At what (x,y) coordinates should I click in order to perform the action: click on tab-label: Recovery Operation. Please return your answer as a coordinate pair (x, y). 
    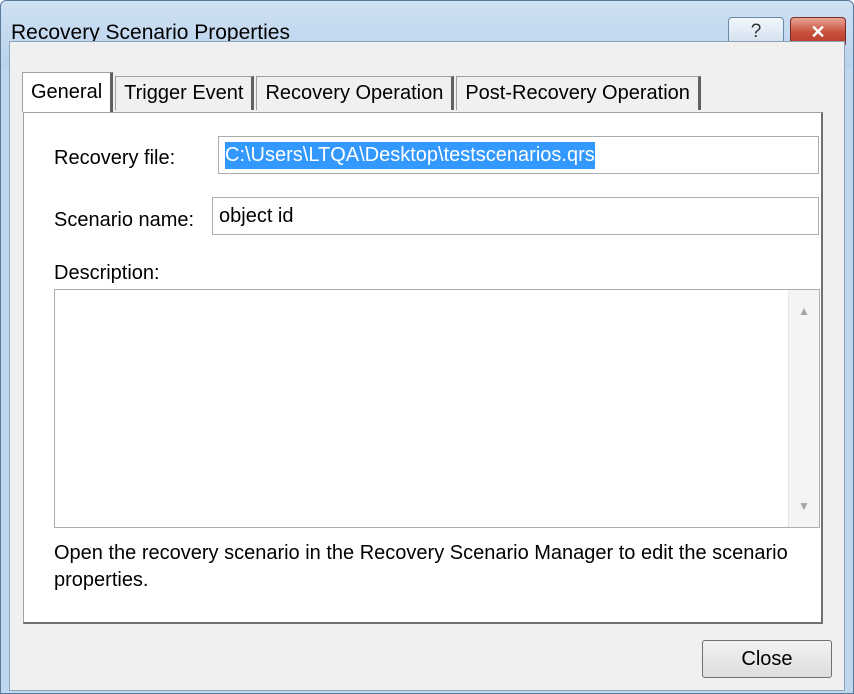
    Looking at the image, I should click on (354, 93).